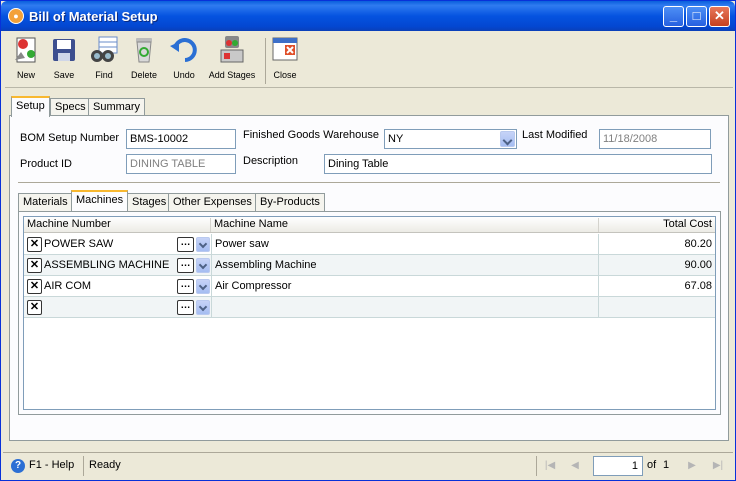  Describe the element at coordinates (30, 106) in the screenshot. I see `tab-setup: Setup` at that location.